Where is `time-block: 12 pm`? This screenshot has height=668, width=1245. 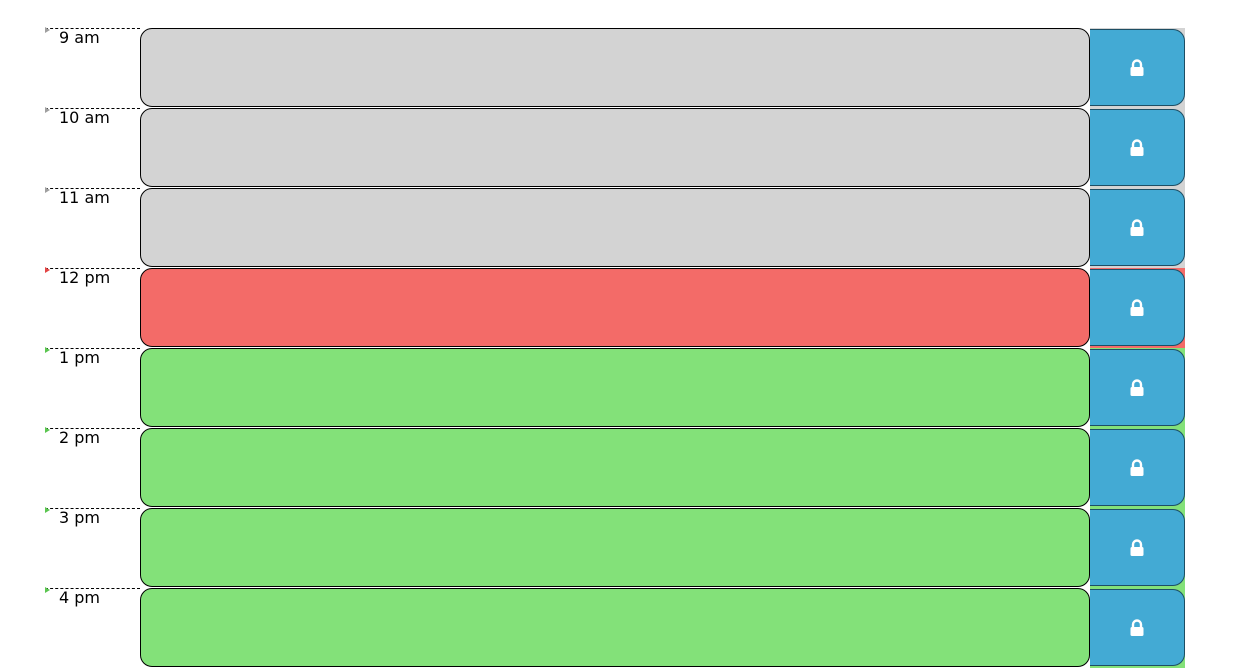
time-block: 12 pm is located at coordinates (615, 307).